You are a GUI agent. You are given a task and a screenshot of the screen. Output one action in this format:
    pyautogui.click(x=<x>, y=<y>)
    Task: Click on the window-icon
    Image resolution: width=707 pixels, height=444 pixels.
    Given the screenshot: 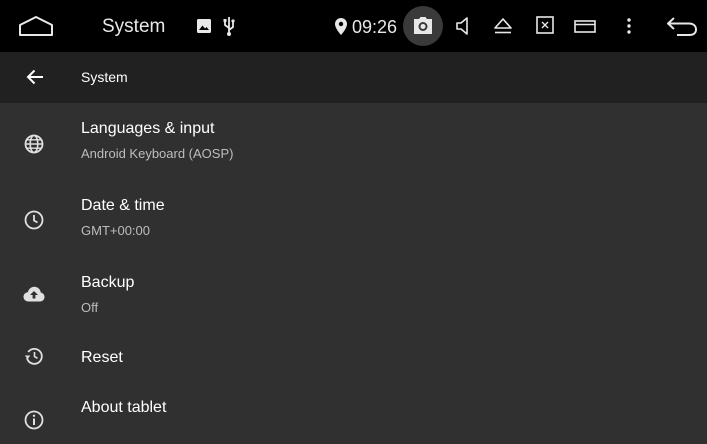 What is the action you would take?
    pyautogui.click(x=585, y=26)
    